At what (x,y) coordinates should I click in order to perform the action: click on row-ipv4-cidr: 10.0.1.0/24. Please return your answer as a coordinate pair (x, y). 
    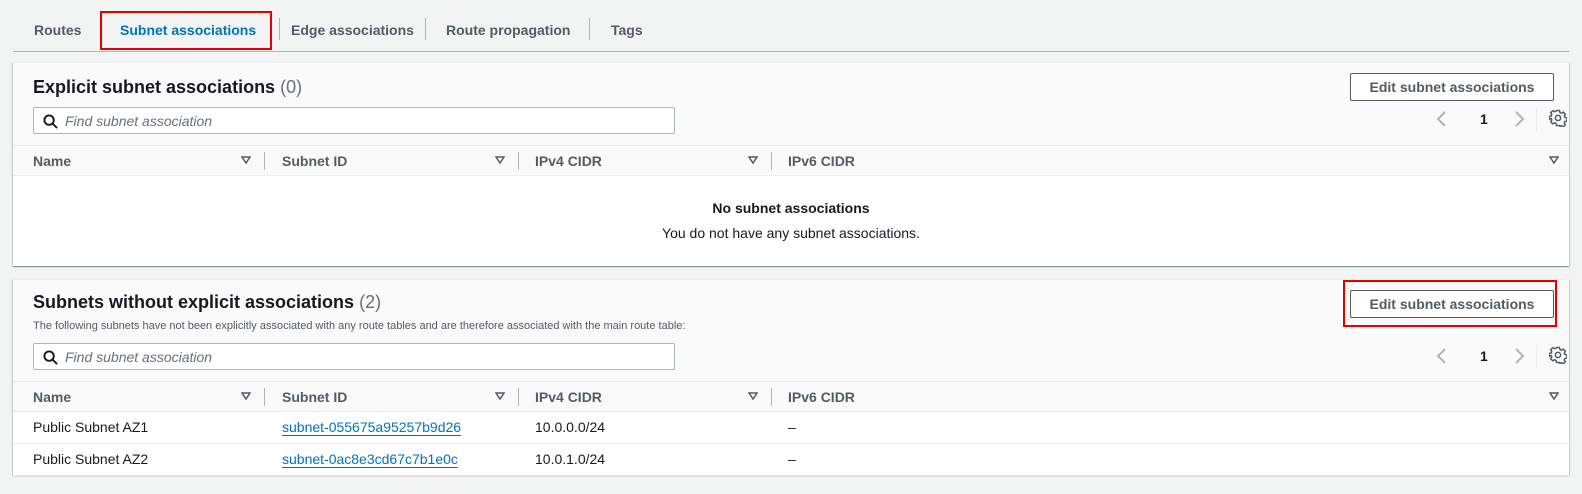
    Looking at the image, I should click on (570, 459).